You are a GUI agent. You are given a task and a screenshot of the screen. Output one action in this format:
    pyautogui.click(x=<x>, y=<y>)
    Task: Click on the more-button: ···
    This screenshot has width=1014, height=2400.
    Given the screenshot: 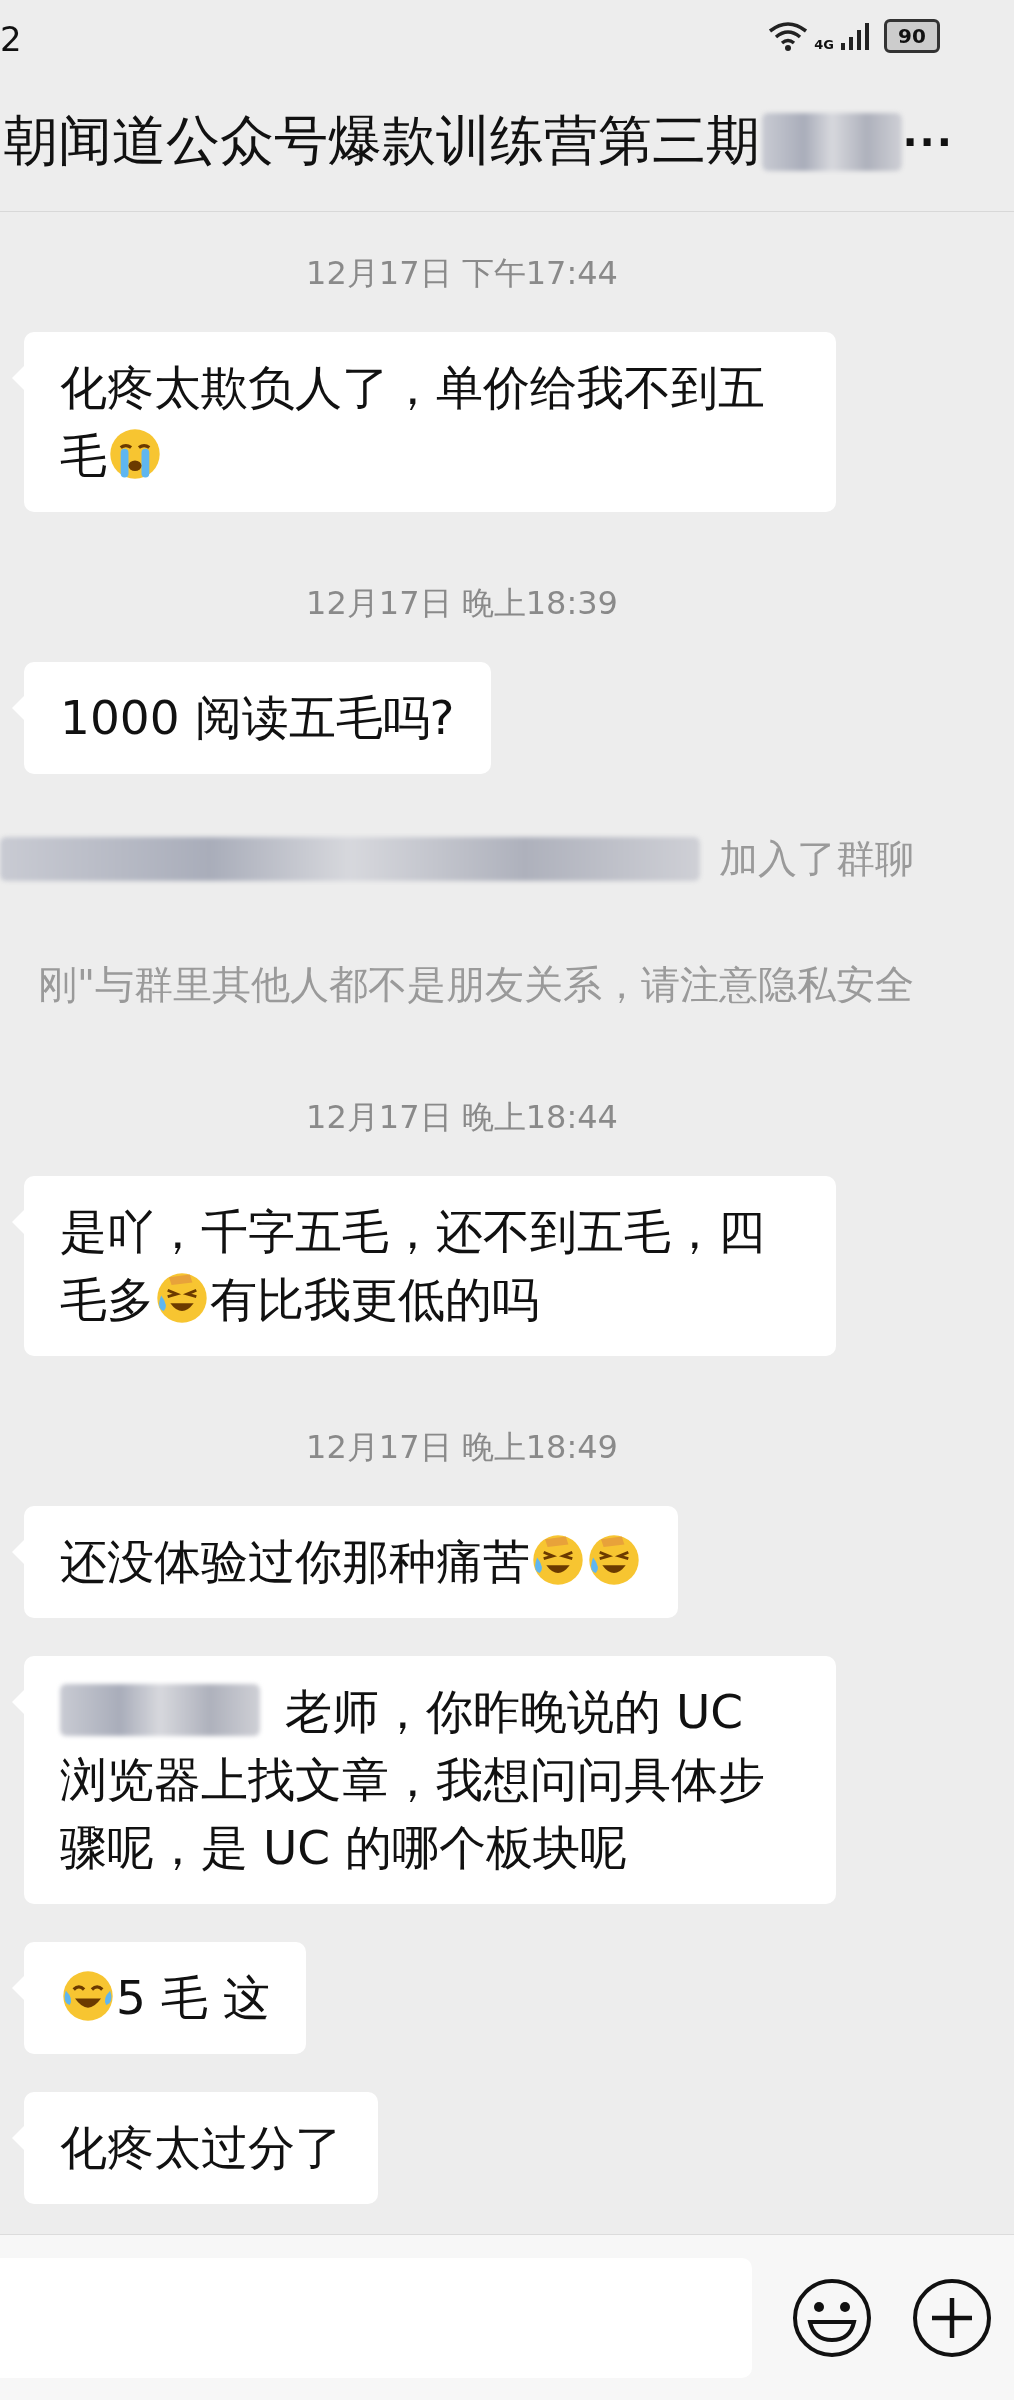 What is the action you would take?
    pyautogui.click(x=928, y=141)
    